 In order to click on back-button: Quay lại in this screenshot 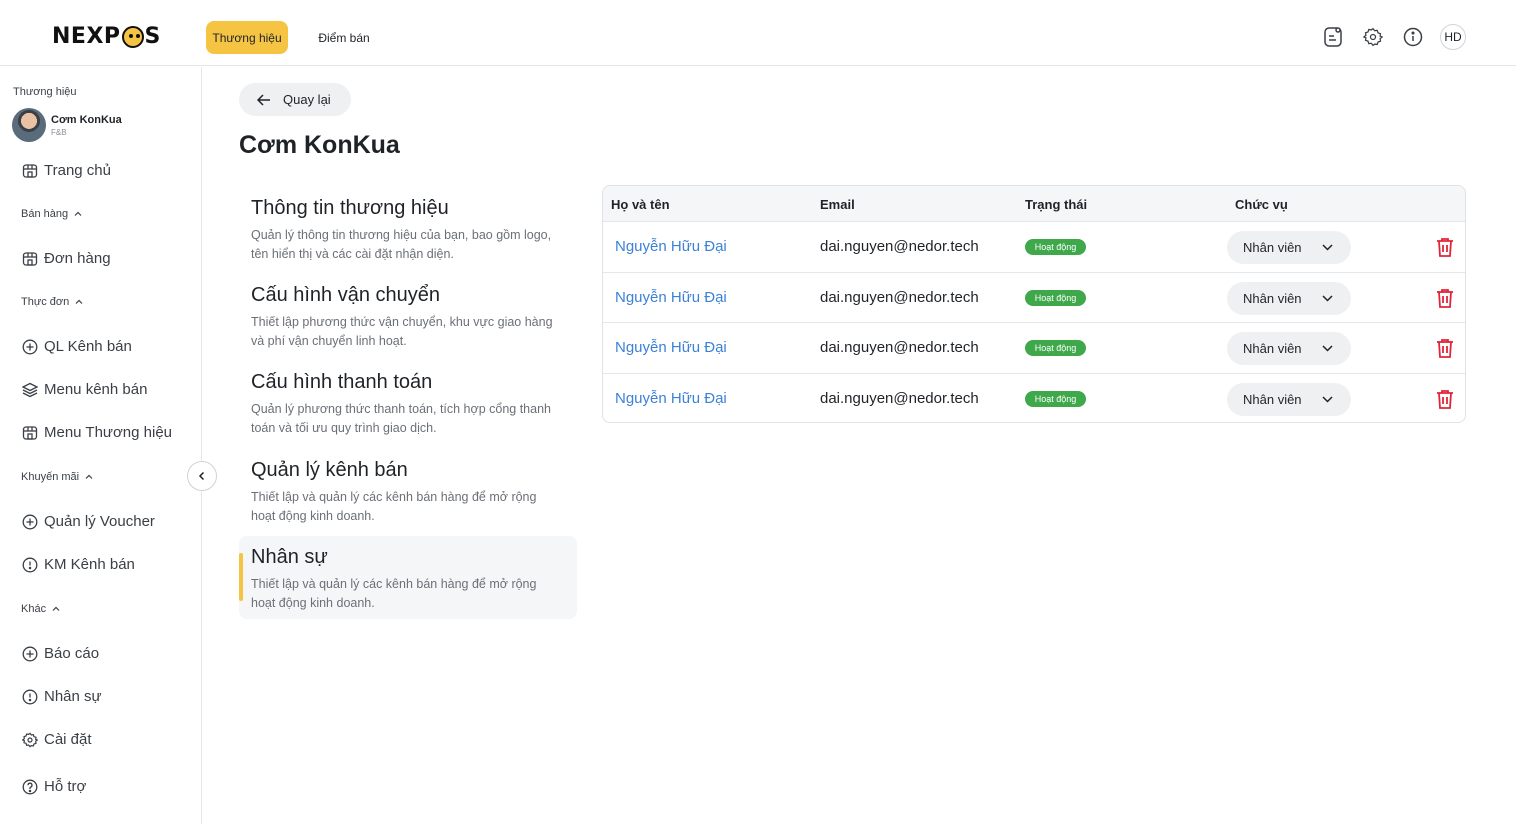, I will do `click(295, 99)`.